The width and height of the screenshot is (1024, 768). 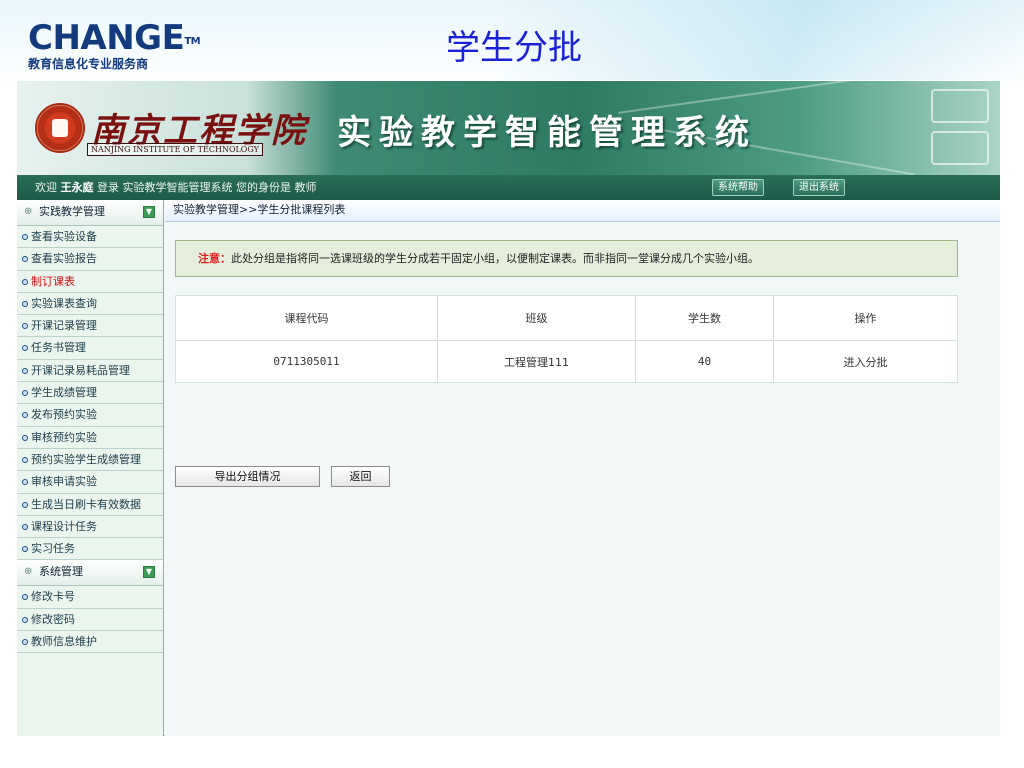 What do you see at coordinates (90, 597) in the screenshot?
I see `sidebar-item: 修改卡号` at bounding box center [90, 597].